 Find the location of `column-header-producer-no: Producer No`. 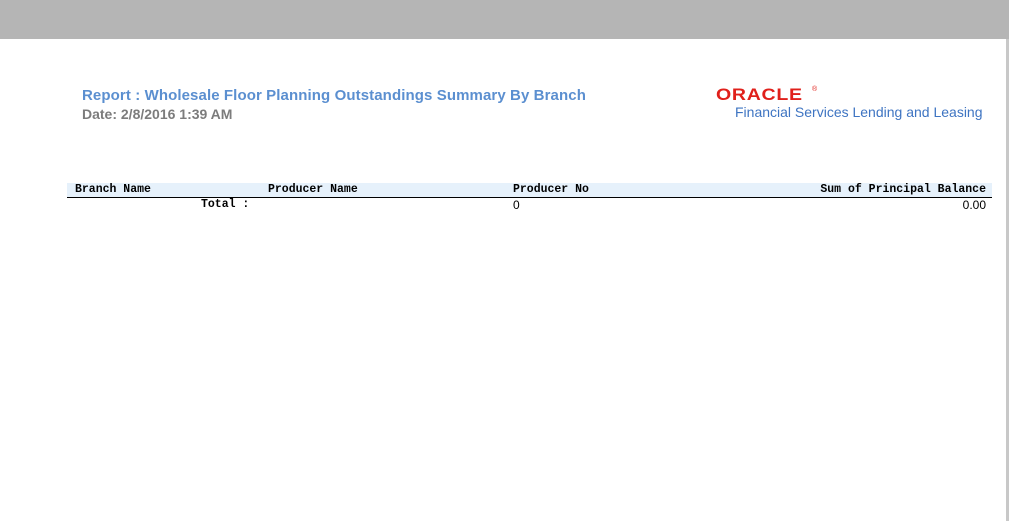

column-header-producer-no: Producer No is located at coordinates (551, 189).